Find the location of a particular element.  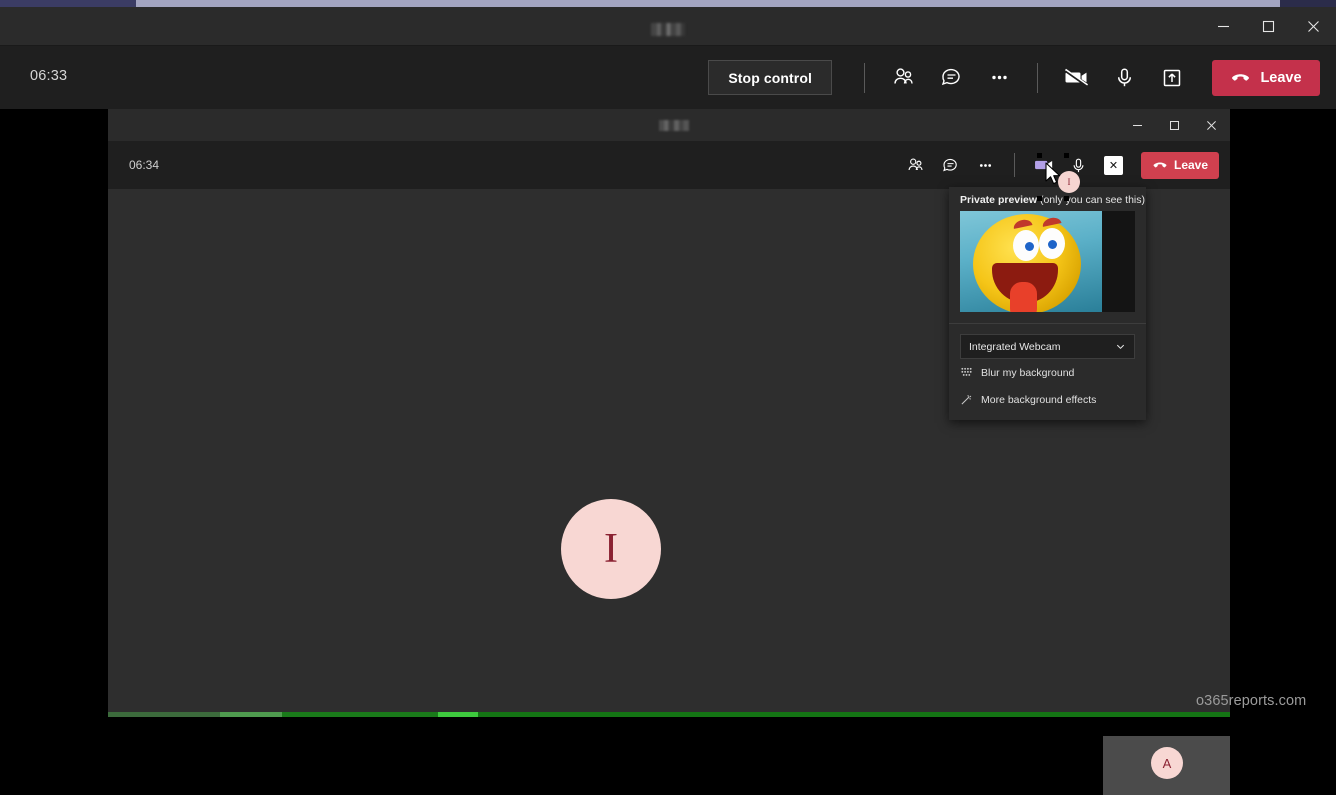

microphone-icon is located at coordinates (1124, 77).